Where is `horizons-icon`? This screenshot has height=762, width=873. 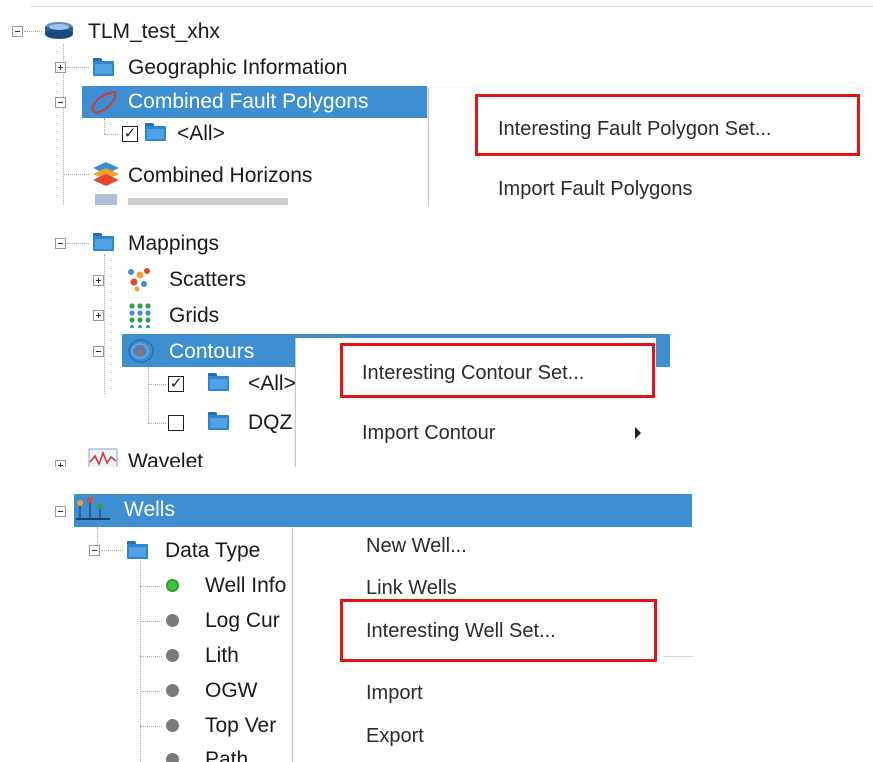
horizons-icon is located at coordinates (106, 174).